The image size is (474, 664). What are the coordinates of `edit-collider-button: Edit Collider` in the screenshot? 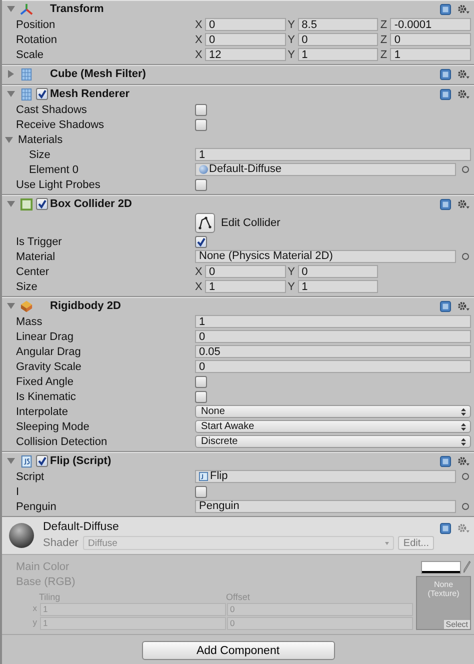 It's located at (237, 223).